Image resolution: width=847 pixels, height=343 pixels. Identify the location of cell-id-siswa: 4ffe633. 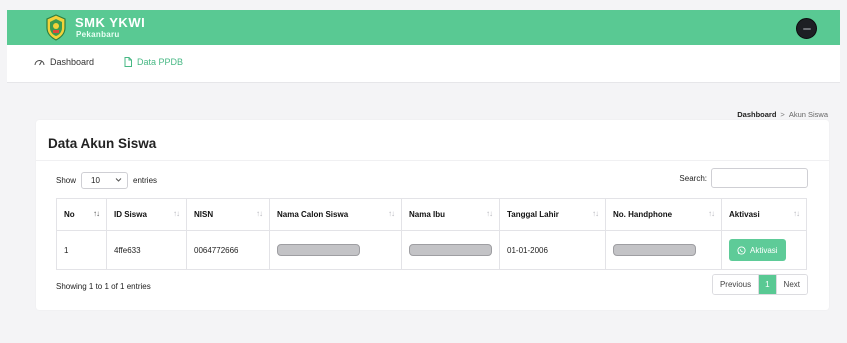
(146, 250).